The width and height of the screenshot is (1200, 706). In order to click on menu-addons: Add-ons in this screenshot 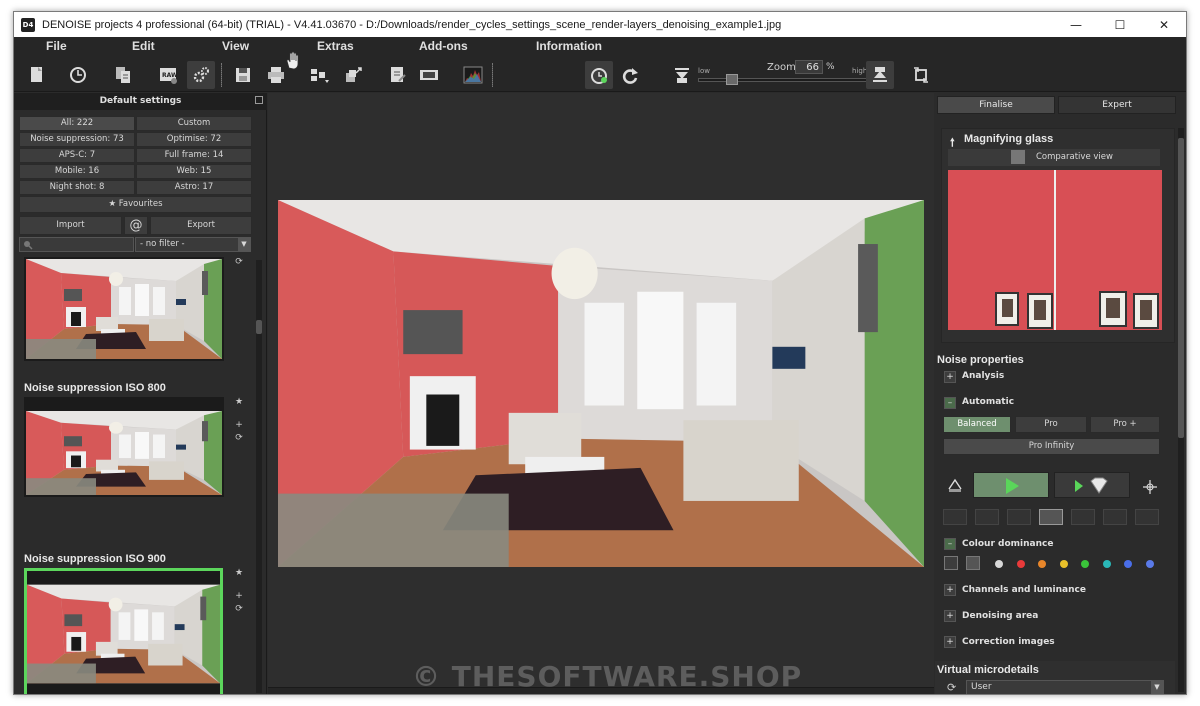, I will do `click(443, 46)`.